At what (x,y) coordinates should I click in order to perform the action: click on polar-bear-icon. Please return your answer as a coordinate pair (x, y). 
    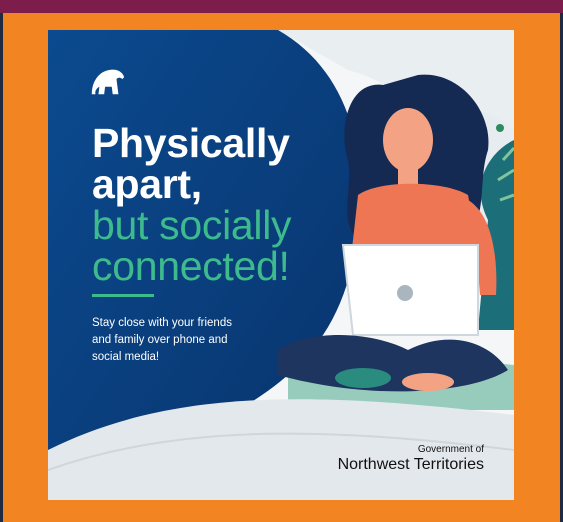
    Looking at the image, I should click on (108, 82).